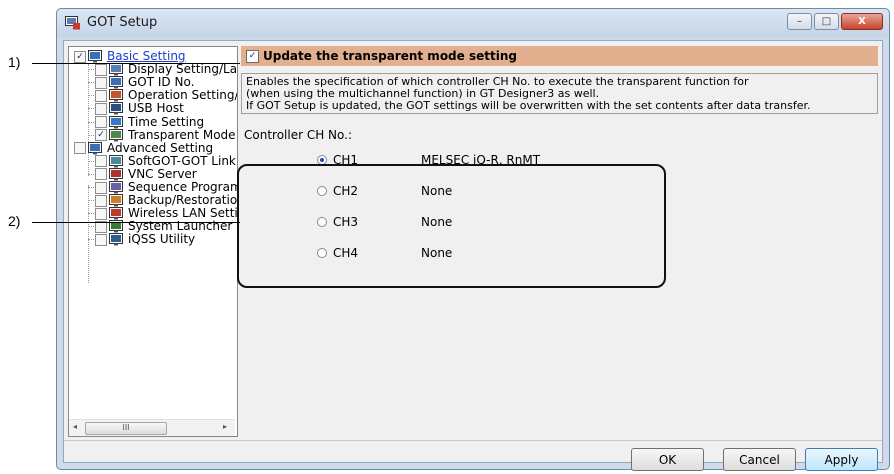  Describe the element at coordinates (116, 122) in the screenshot. I see `clock-icon` at that location.